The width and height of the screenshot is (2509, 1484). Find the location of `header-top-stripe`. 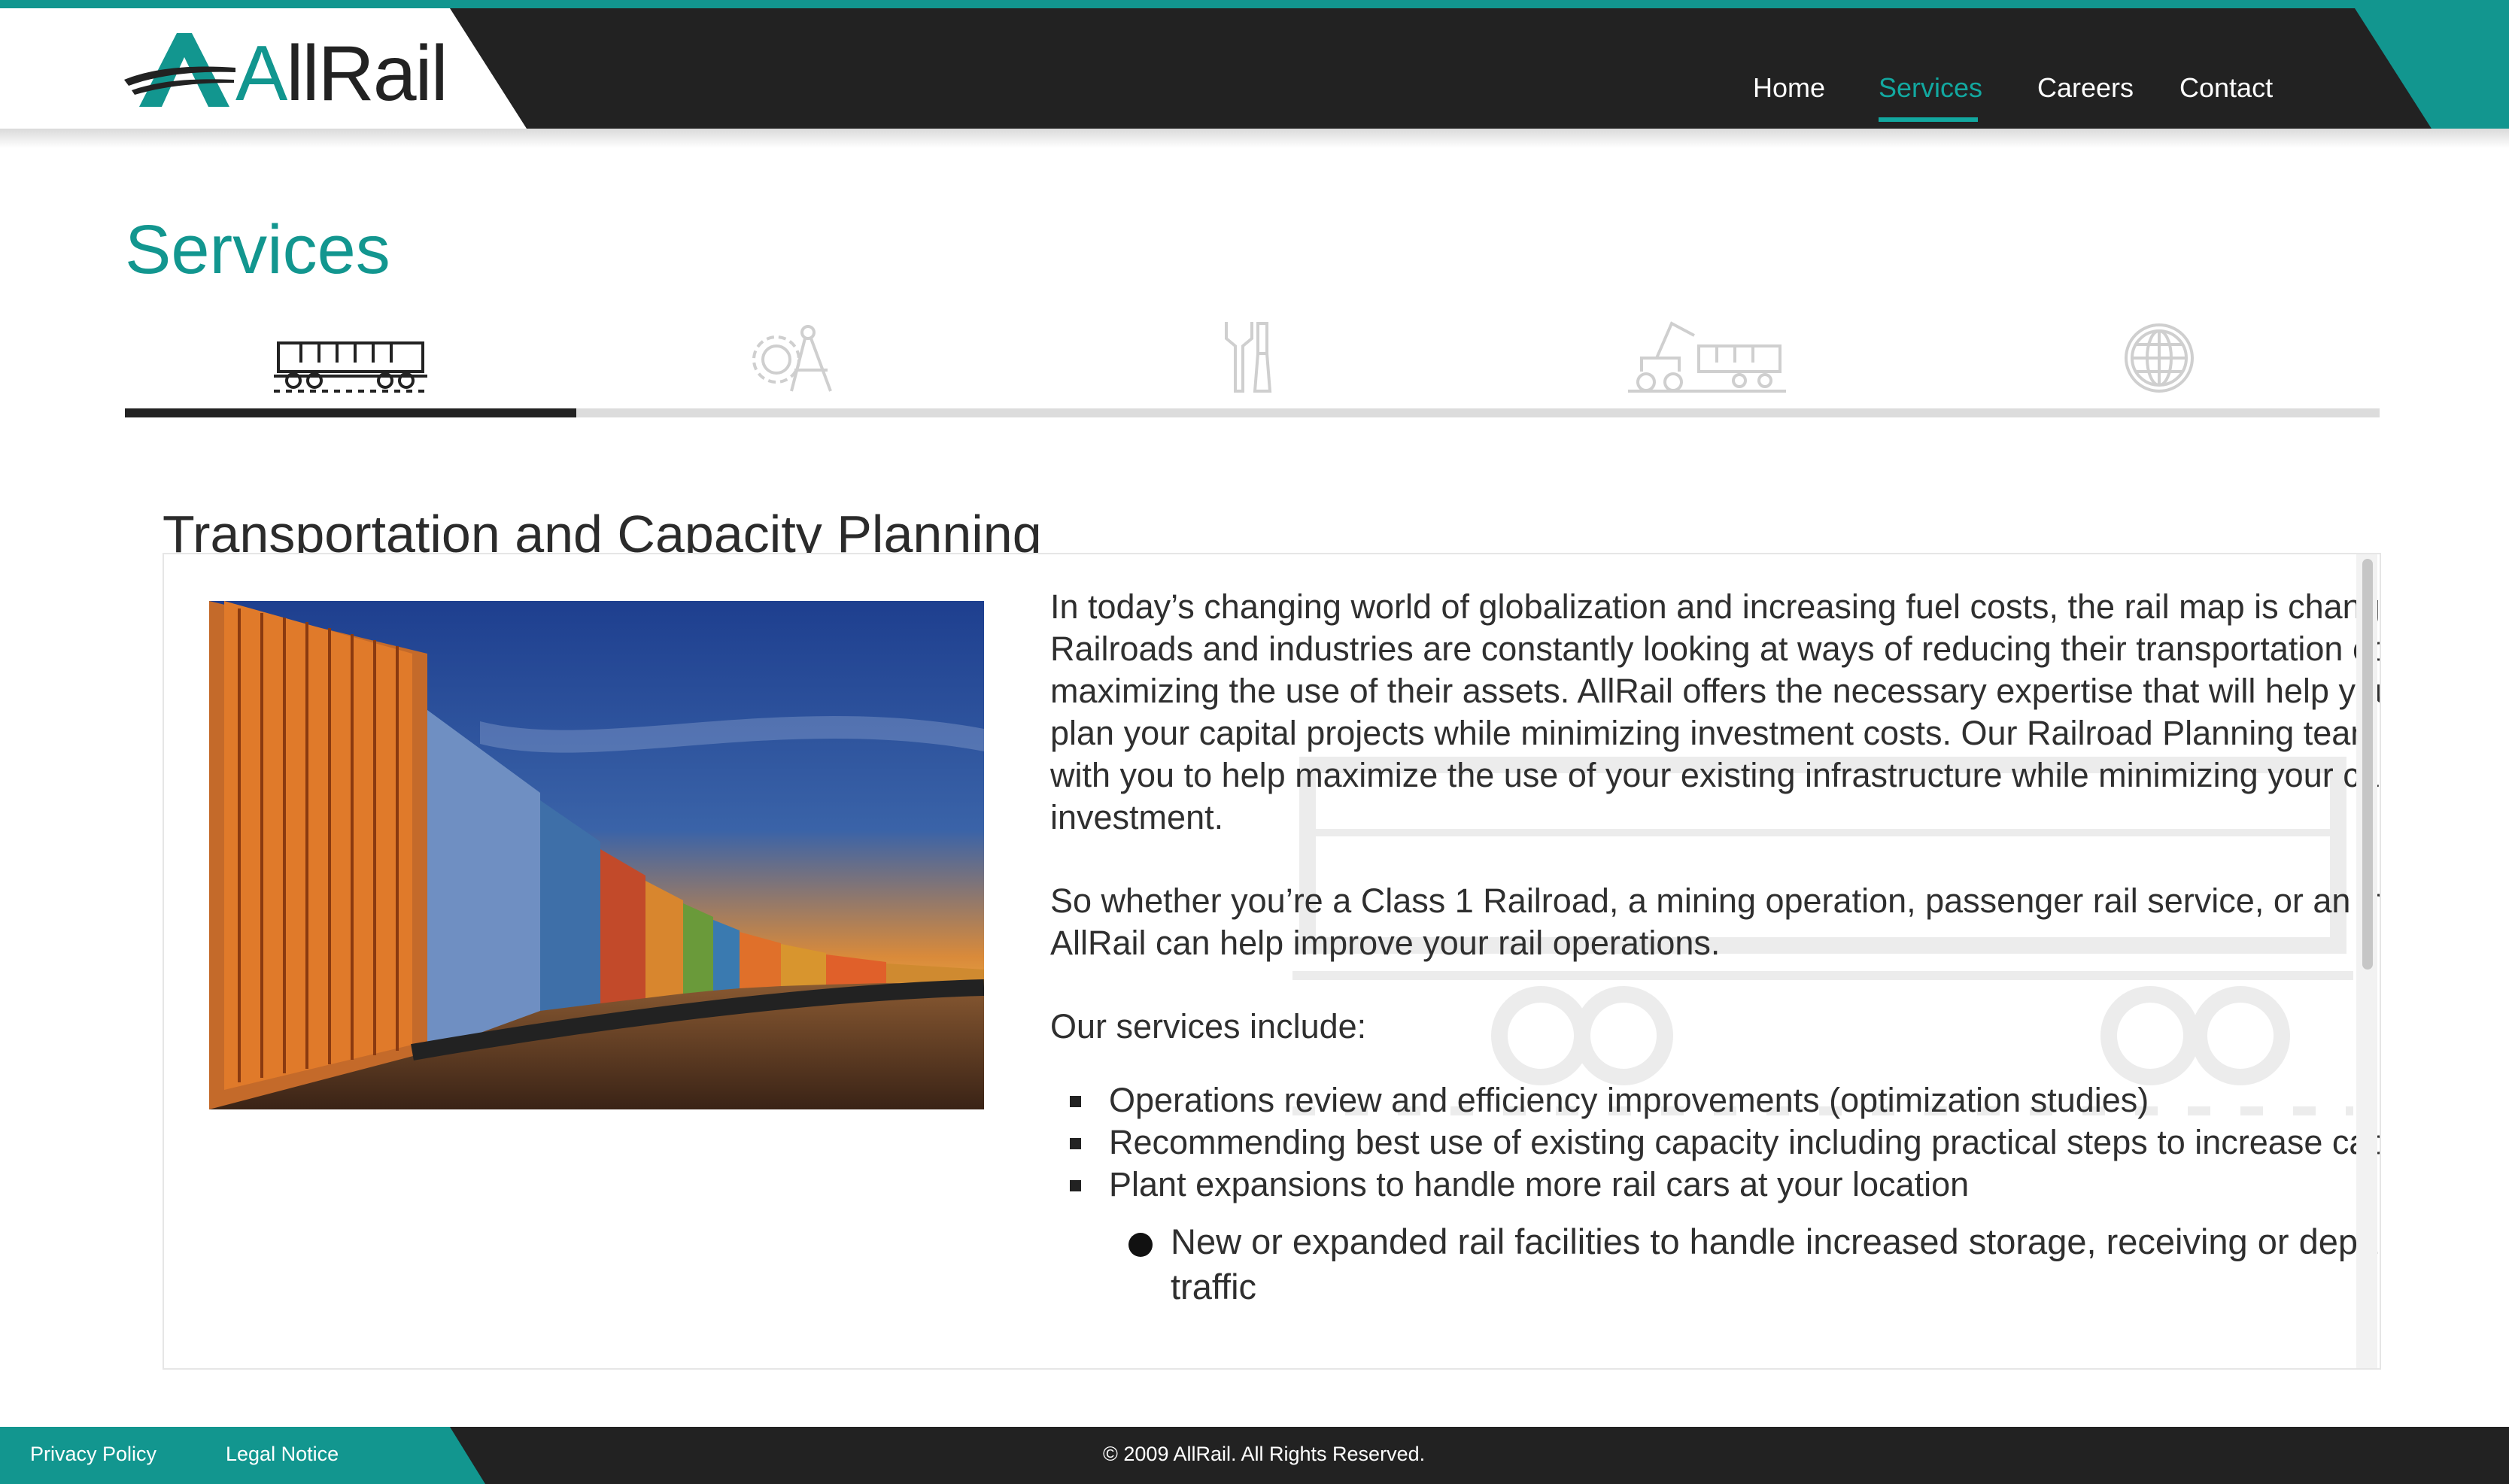

header-top-stripe is located at coordinates (1254, 4).